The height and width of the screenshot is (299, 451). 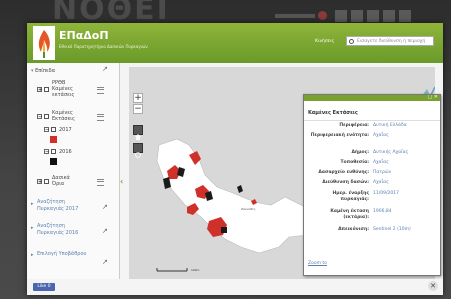 I want to click on search-label: Κινήσεις, so click(x=325, y=41).